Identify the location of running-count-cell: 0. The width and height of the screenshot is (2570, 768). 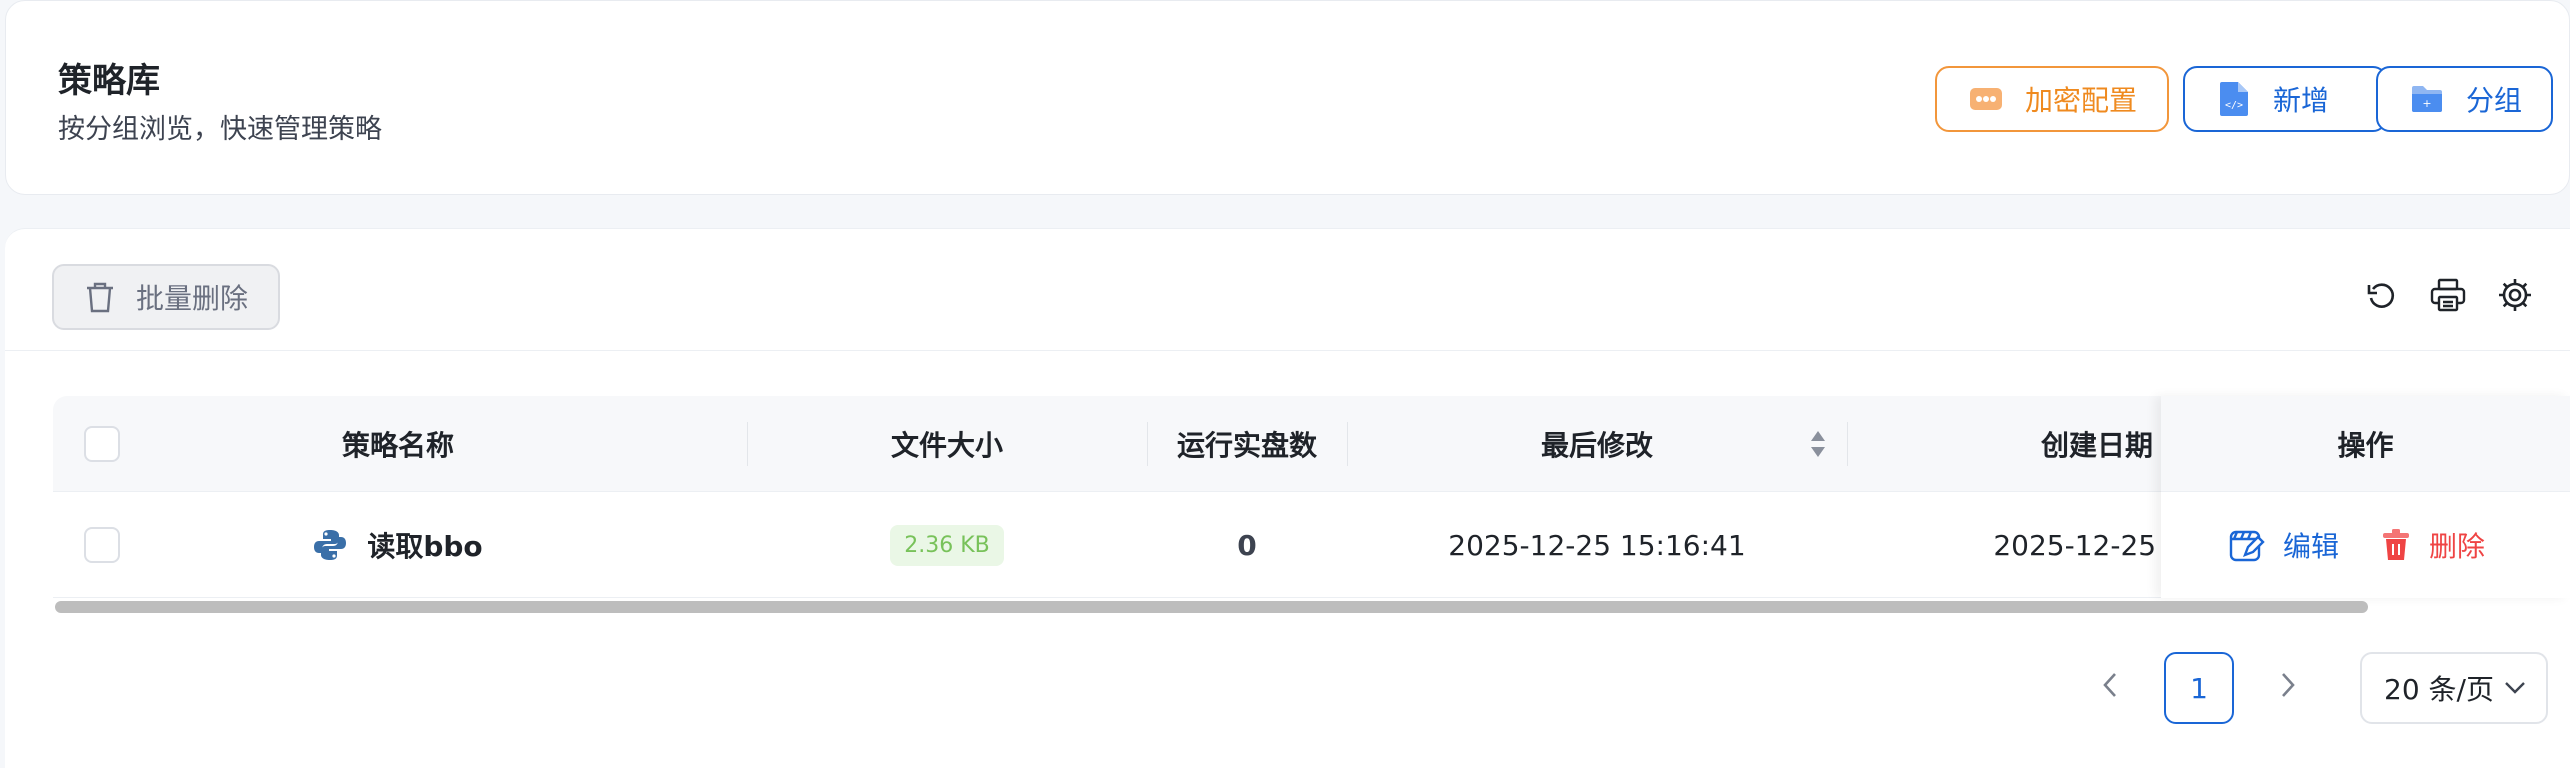
(1247, 545).